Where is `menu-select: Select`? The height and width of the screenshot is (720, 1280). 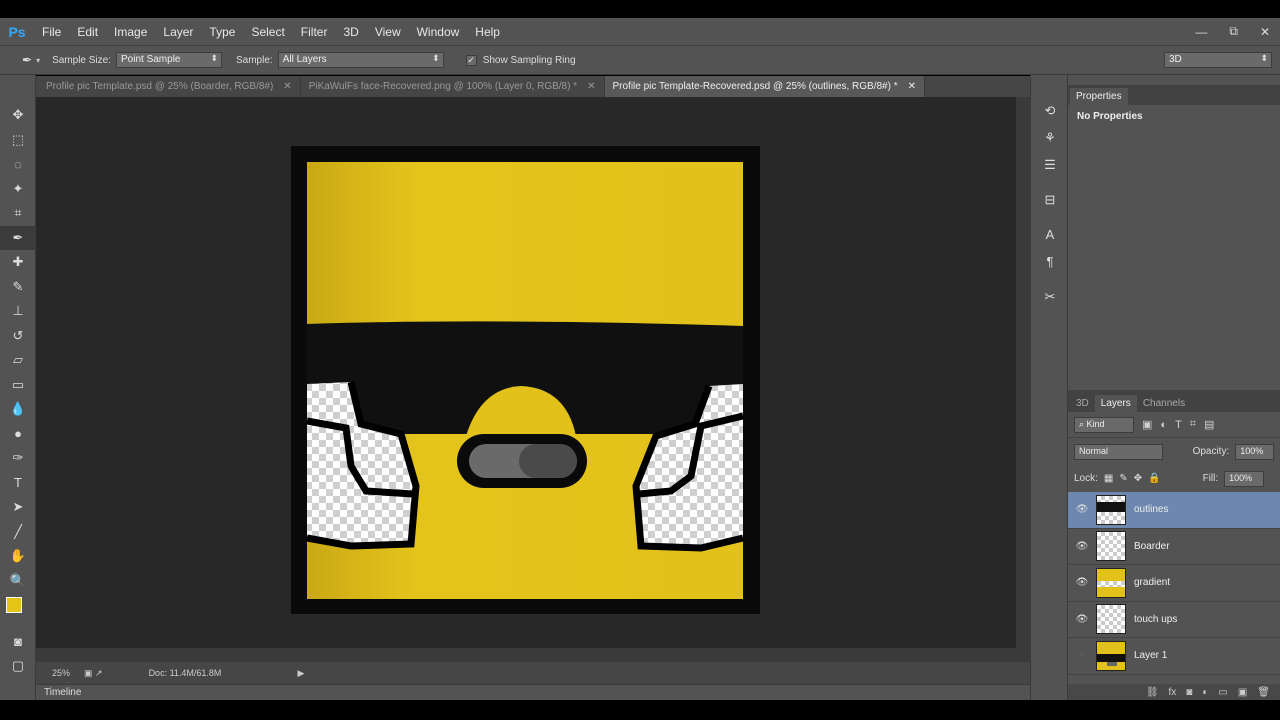
menu-select: Select is located at coordinates (267, 32).